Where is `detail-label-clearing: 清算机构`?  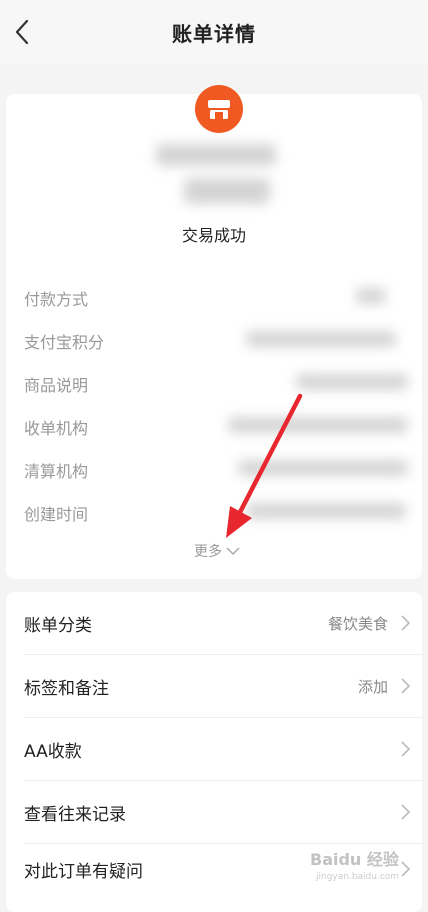
detail-label-clearing: 清算机构 is located at coordinates (56, 471).